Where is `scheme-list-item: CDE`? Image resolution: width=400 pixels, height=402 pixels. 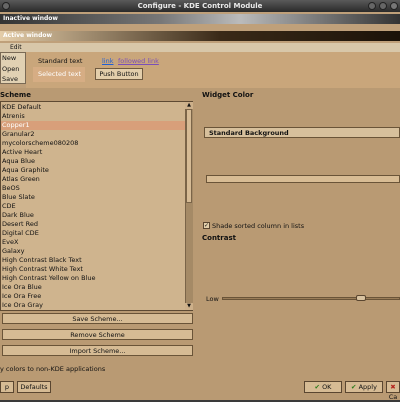
scheme-list-item: CDE is located at coordinates (94, 206).